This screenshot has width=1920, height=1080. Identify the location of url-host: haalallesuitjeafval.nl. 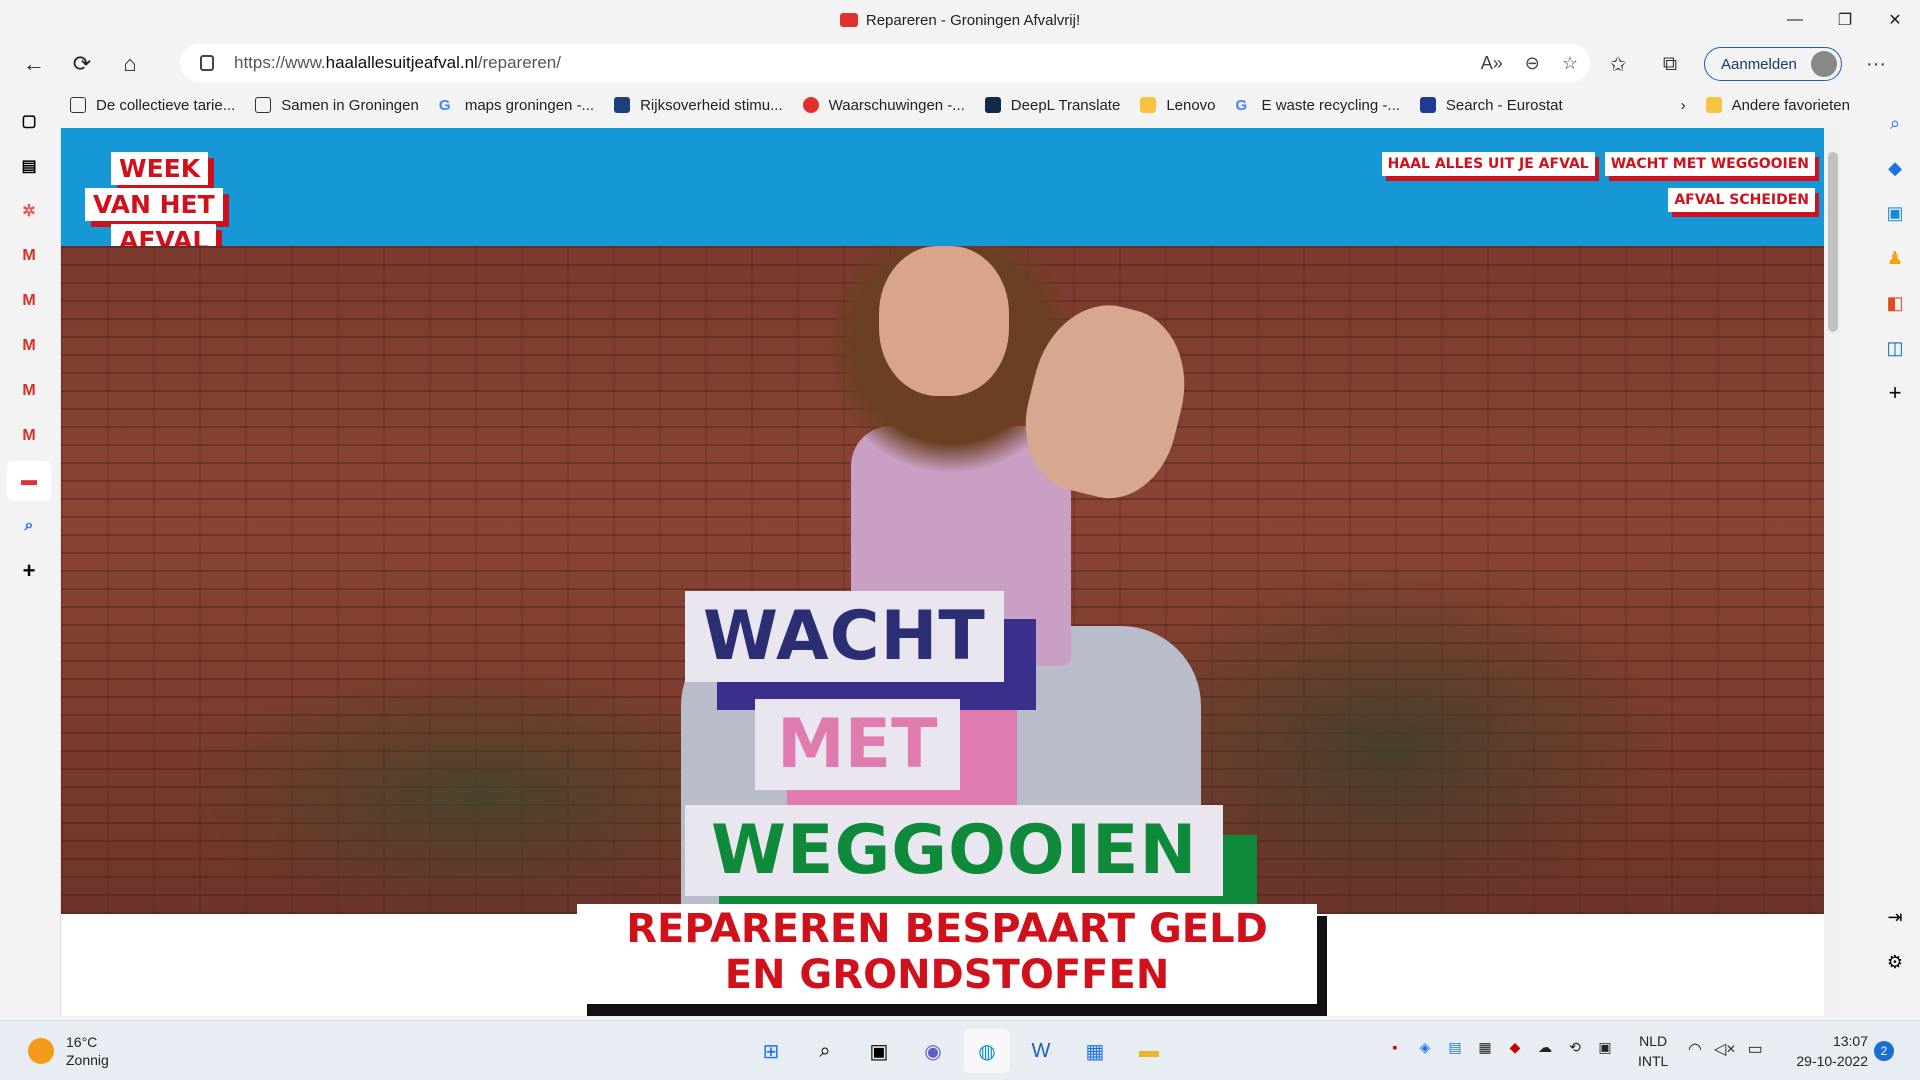
(401, 62).